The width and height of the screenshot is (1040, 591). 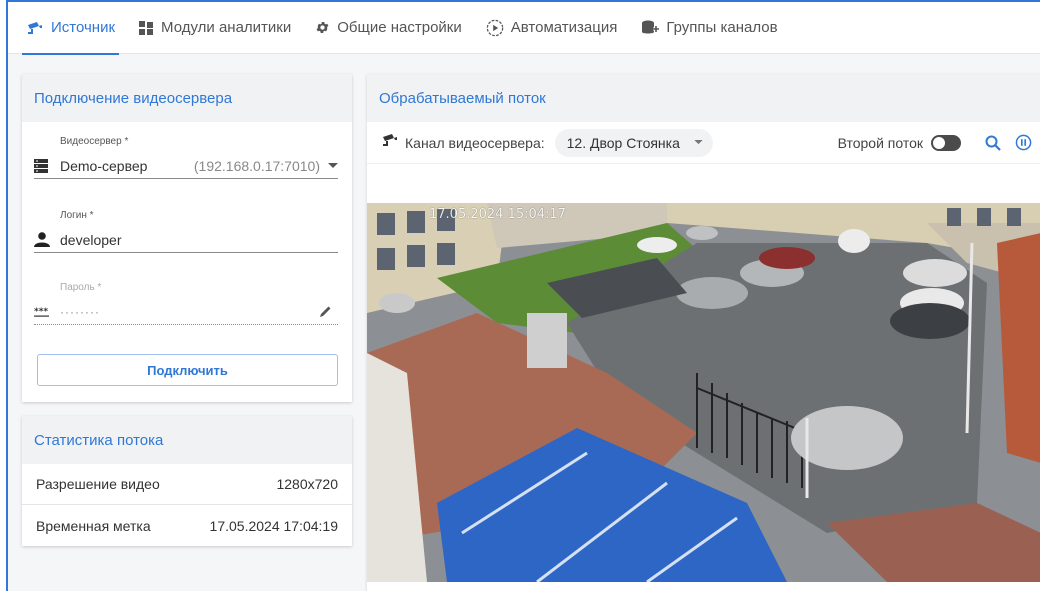 What do you see at coordinates (703, 98) in the screenshot?
I see `stream-card-title: Обрабатываемый поток` at bounding box center [703, 98].